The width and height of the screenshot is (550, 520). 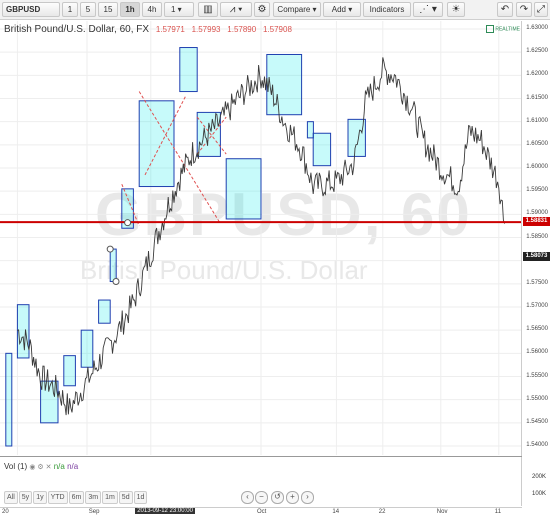 I want to click on redo-icon: ↷, so click(x=524, y=9).